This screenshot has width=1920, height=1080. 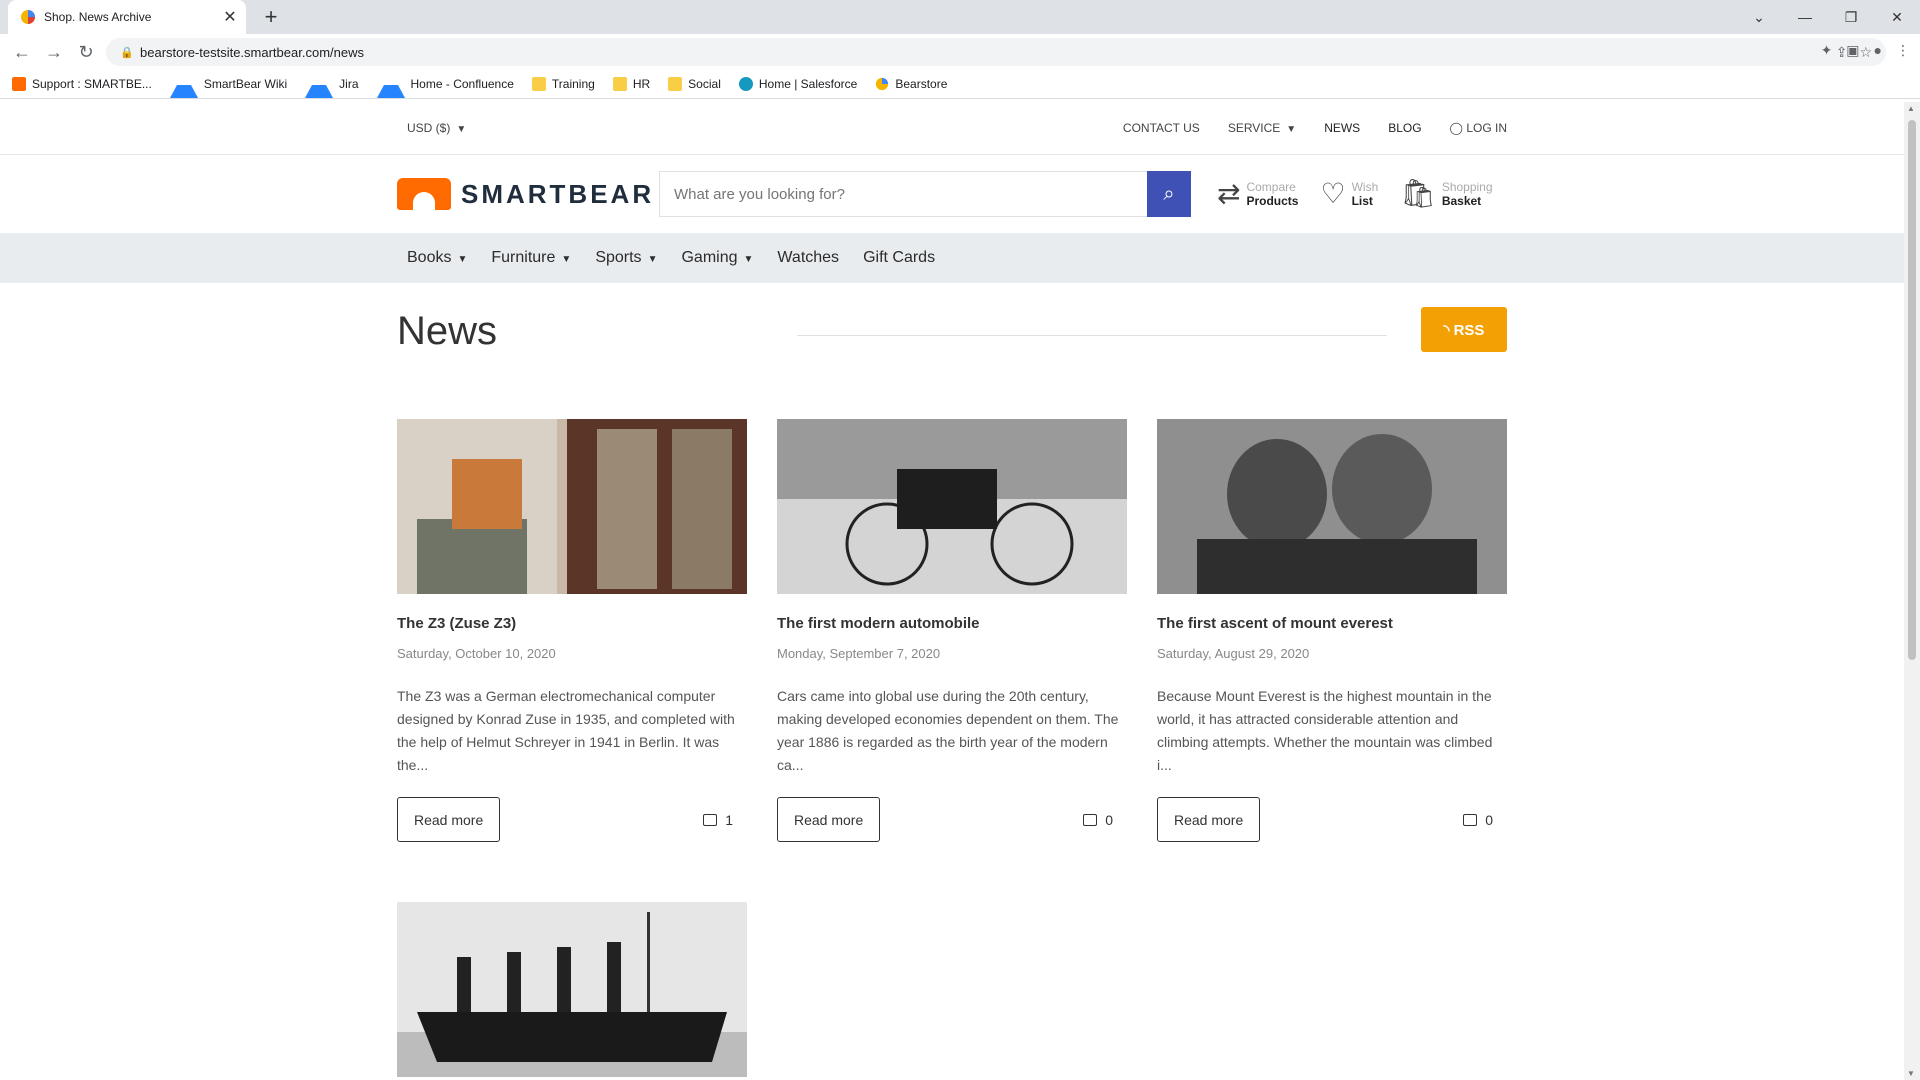 I want to click on wish-list-button: ♡ Wish List, so click(x=1349, y=194).